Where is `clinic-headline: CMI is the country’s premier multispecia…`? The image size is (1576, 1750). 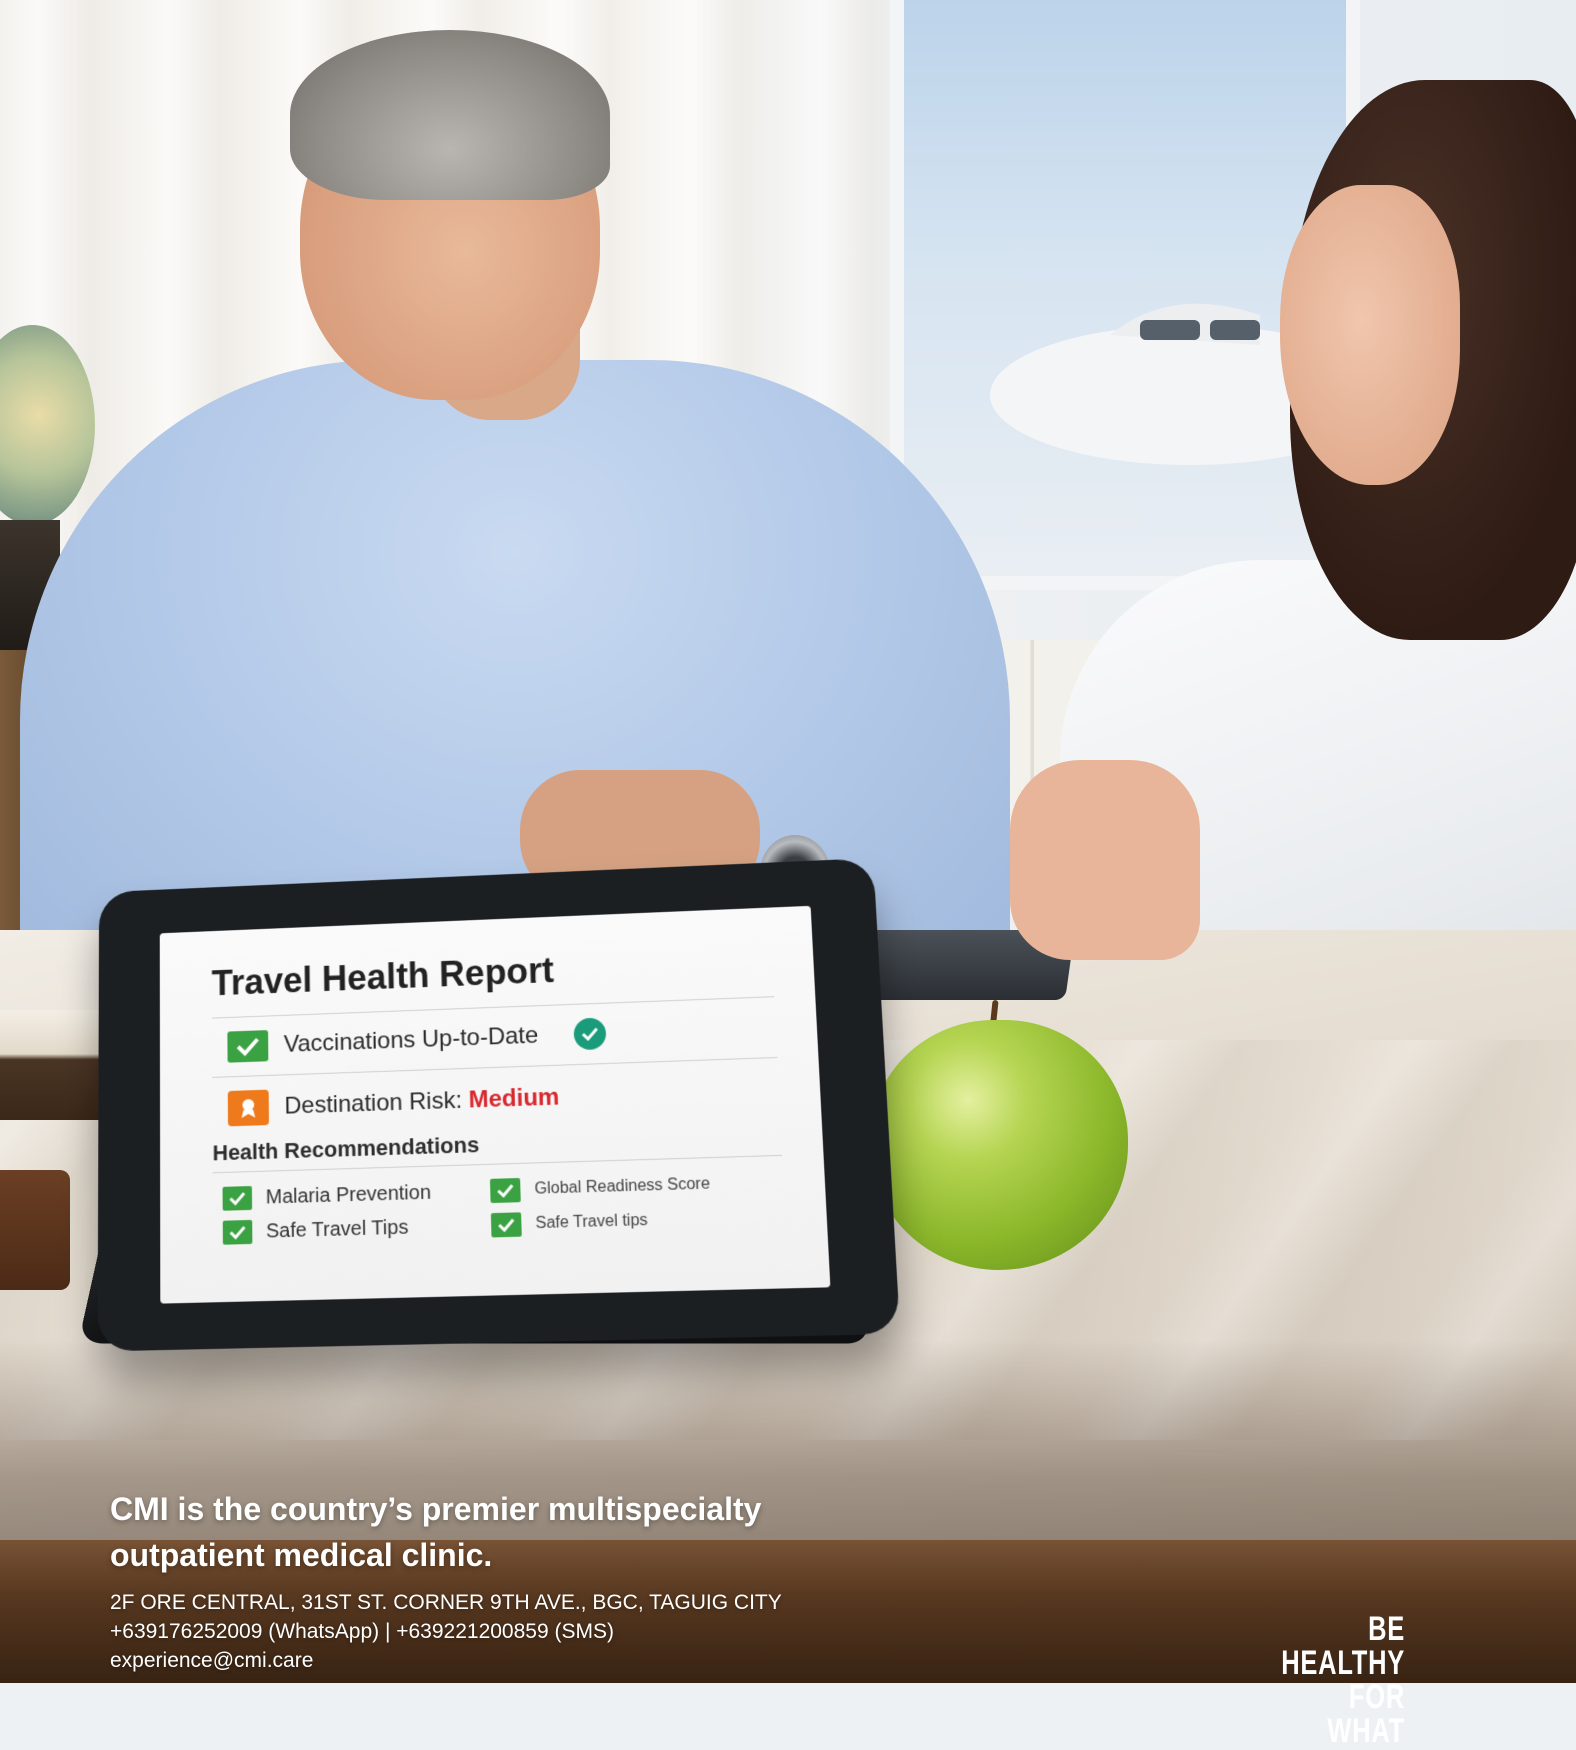 clinic-headline: CMI is the country’s premier multispecia… is located at coordinates (510, 1532).